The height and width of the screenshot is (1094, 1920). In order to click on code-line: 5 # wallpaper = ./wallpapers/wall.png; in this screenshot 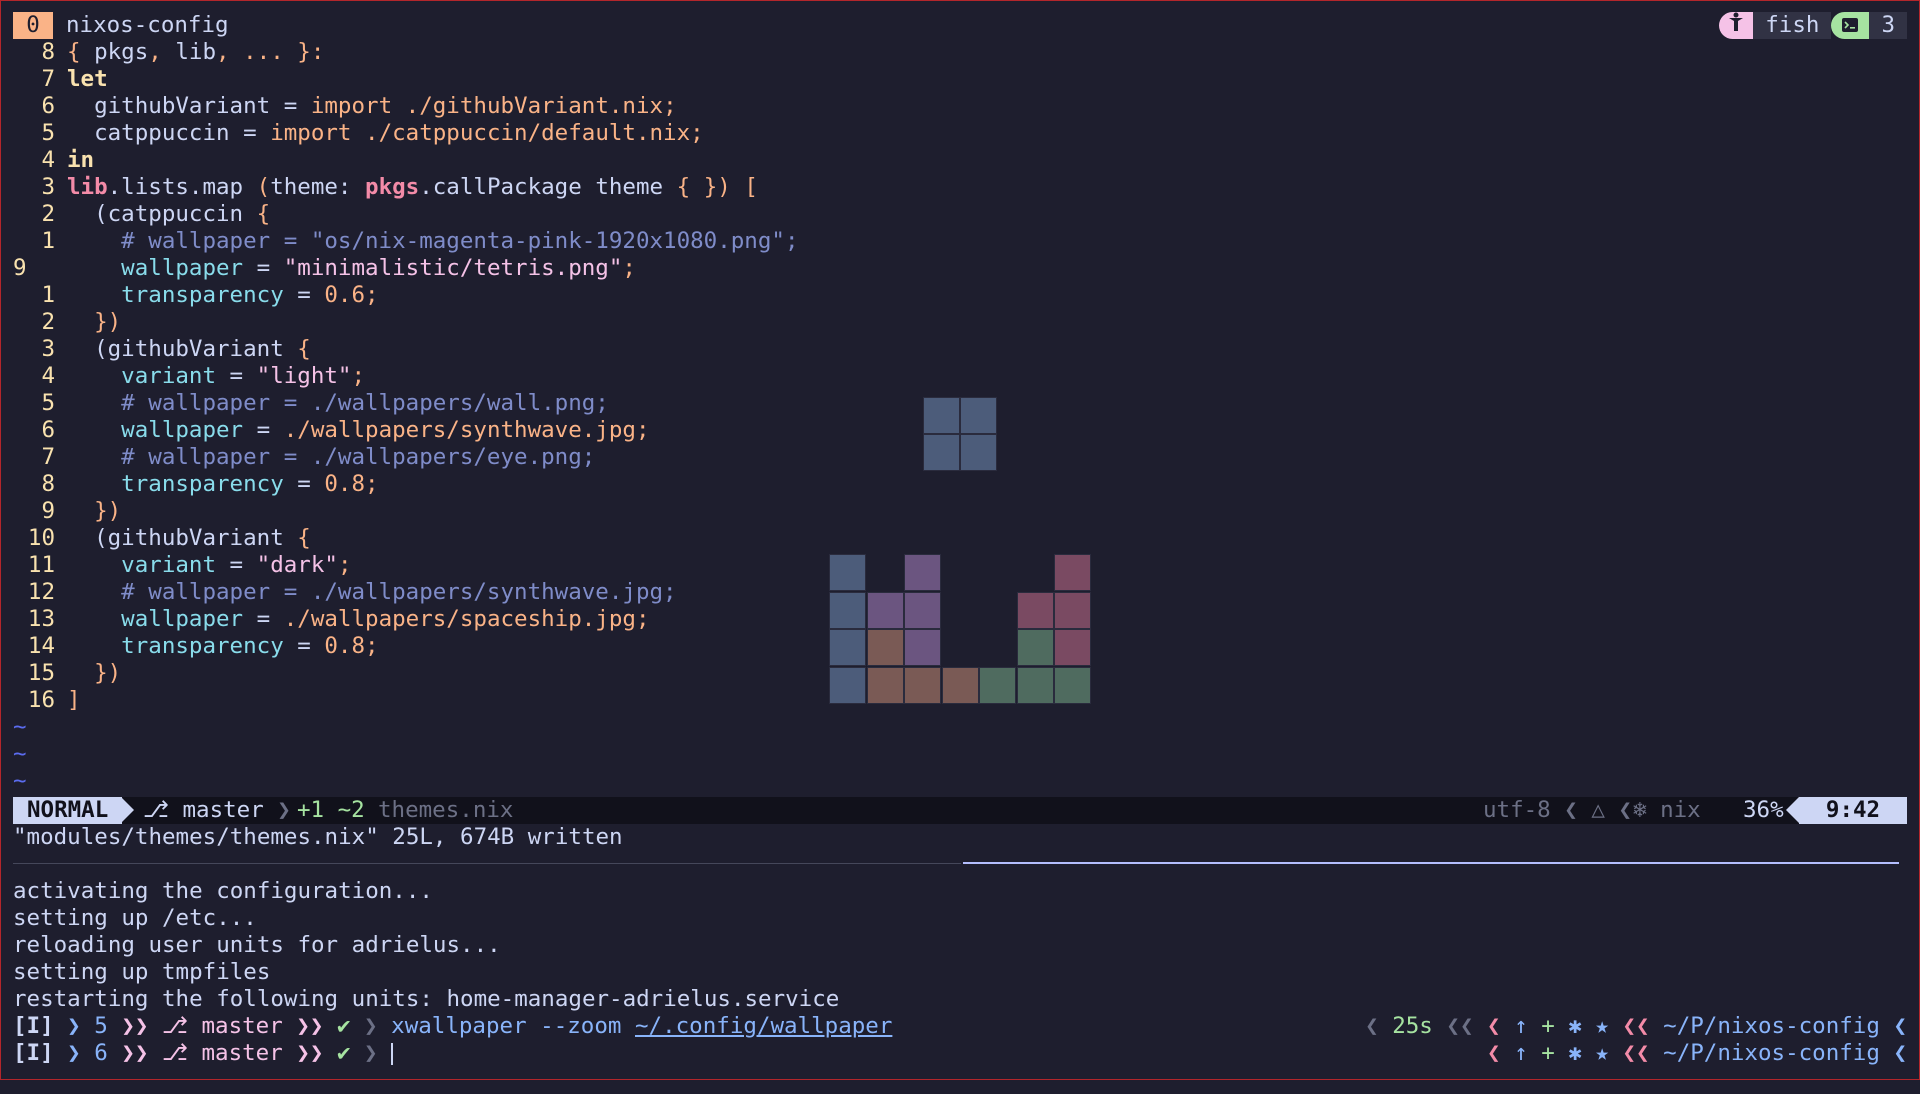, I will do `click(960, 403)`.